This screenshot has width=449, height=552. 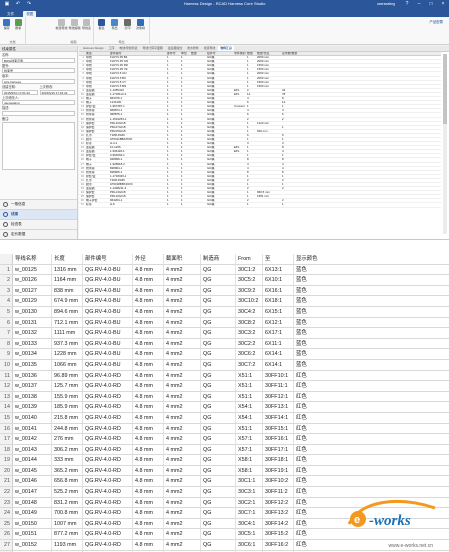 I want to click on grid-header-cell: 类型, so click(x=97, y=53).